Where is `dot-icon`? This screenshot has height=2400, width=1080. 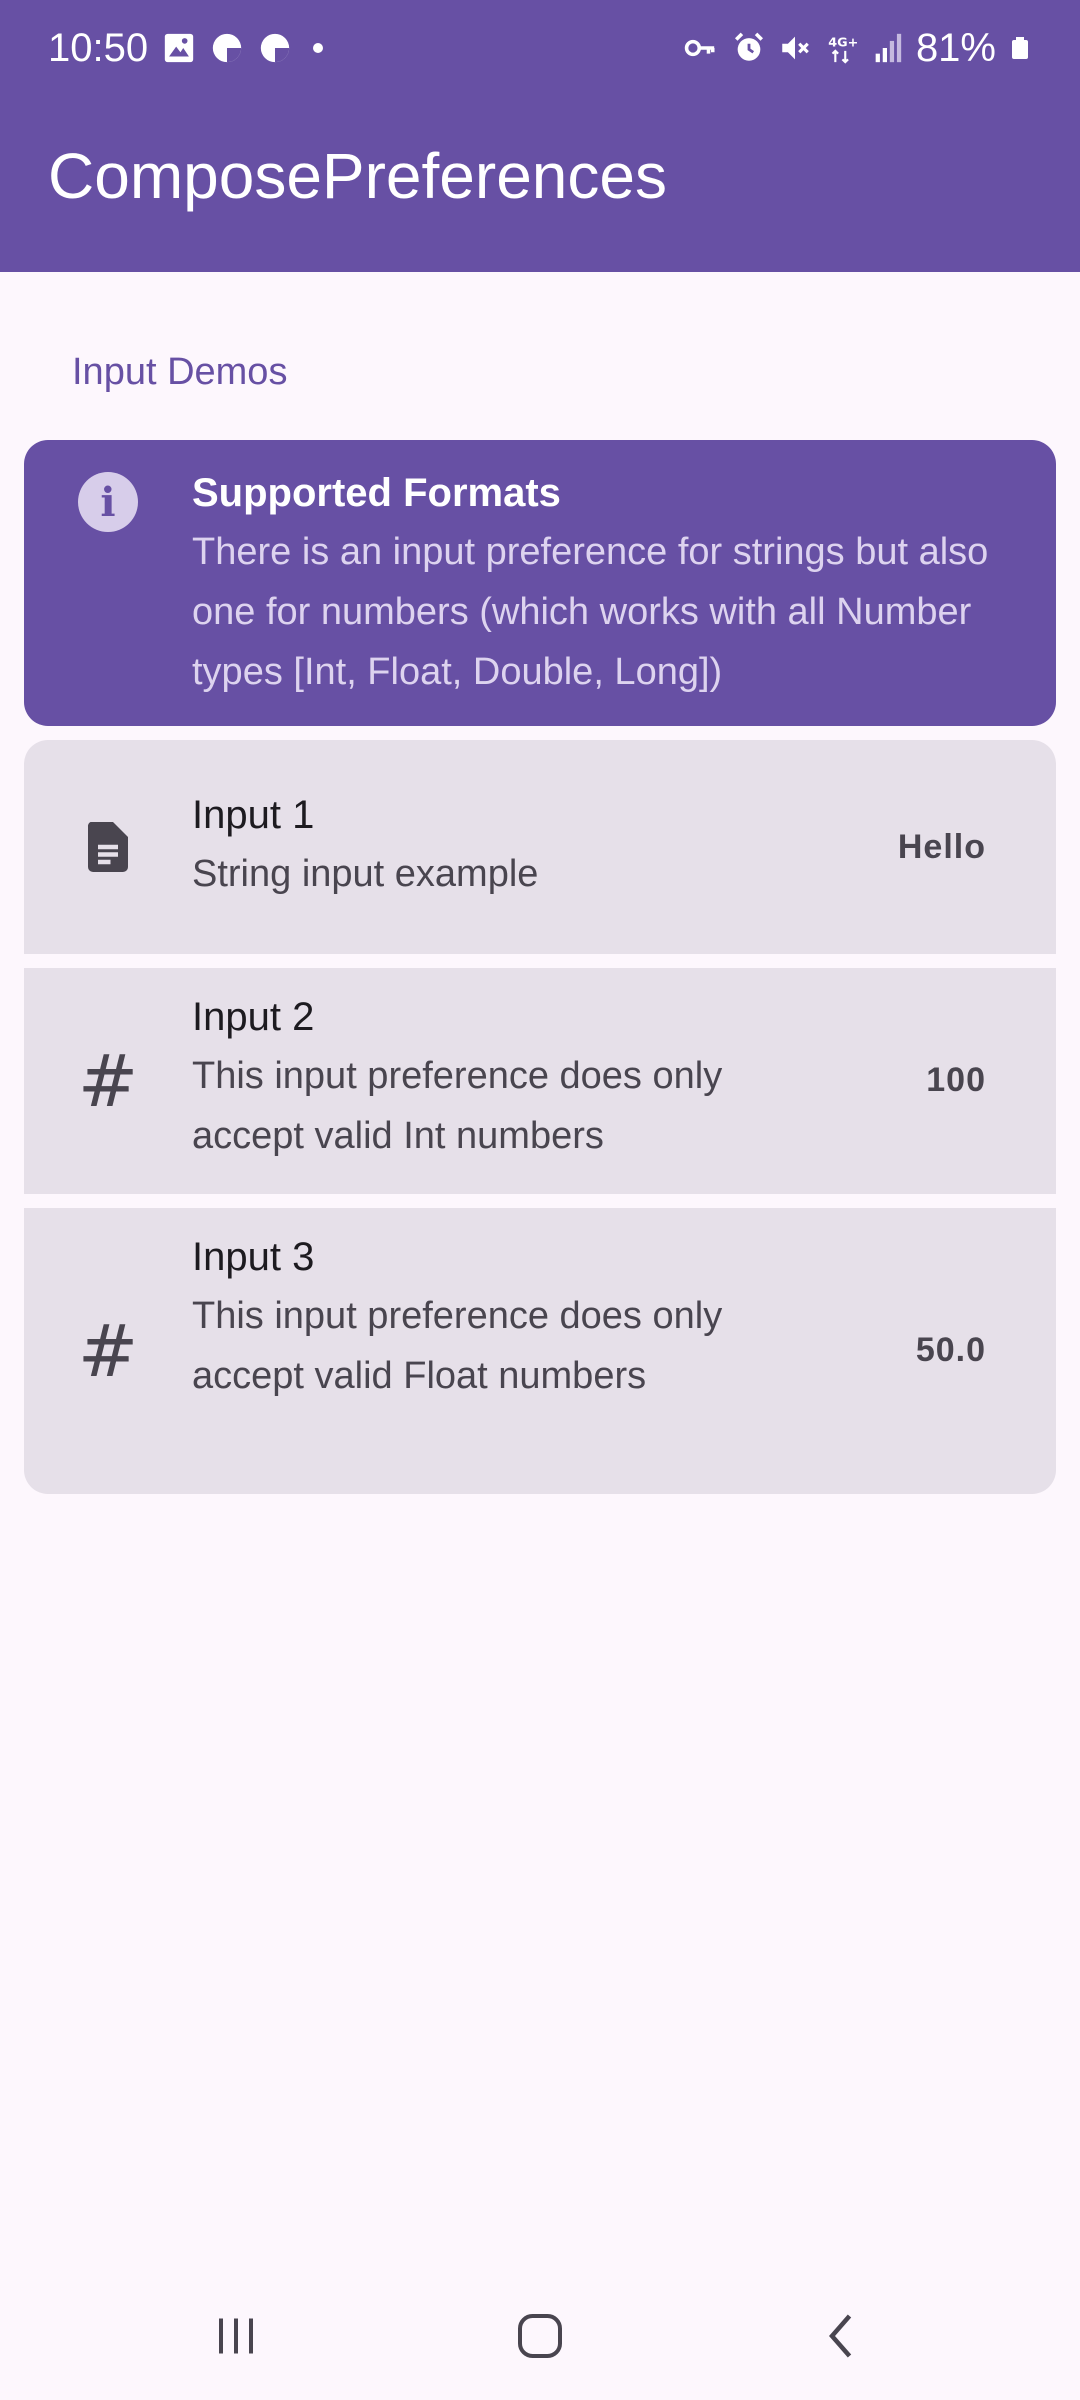 dot-icon is located at coordinates (318, 48).